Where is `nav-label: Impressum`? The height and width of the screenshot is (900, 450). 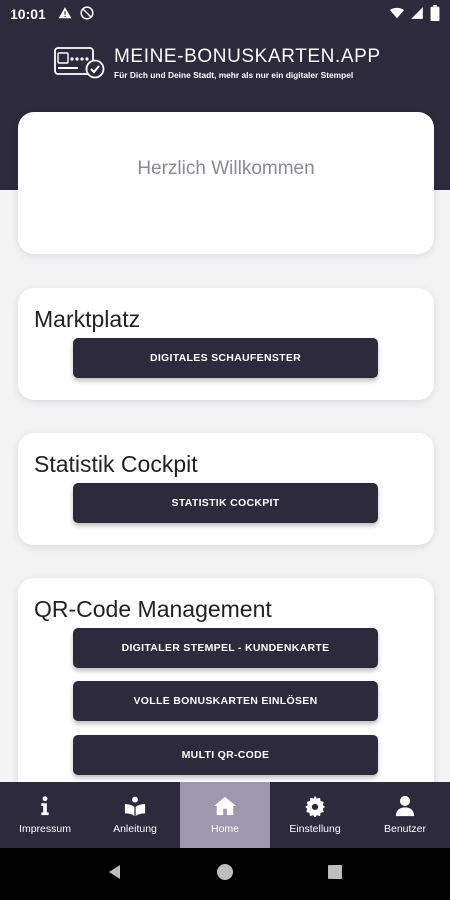 nav-label: Impressum is located at coordinates (45, 829).